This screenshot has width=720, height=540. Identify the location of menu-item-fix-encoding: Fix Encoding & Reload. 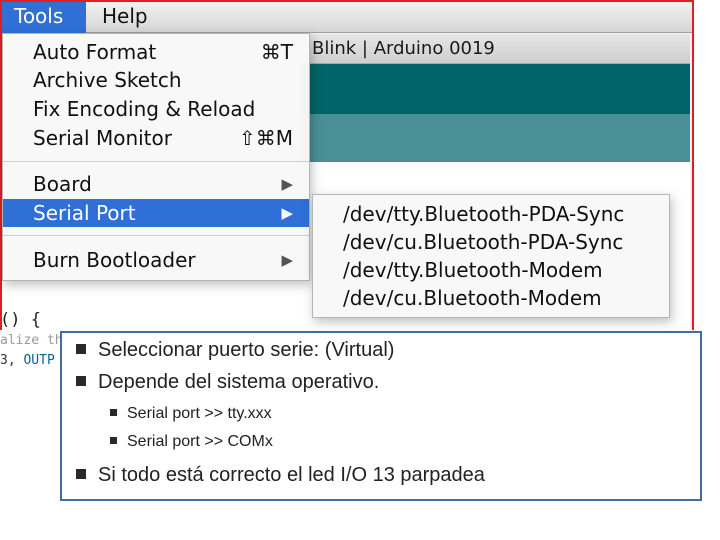
(156, 109).